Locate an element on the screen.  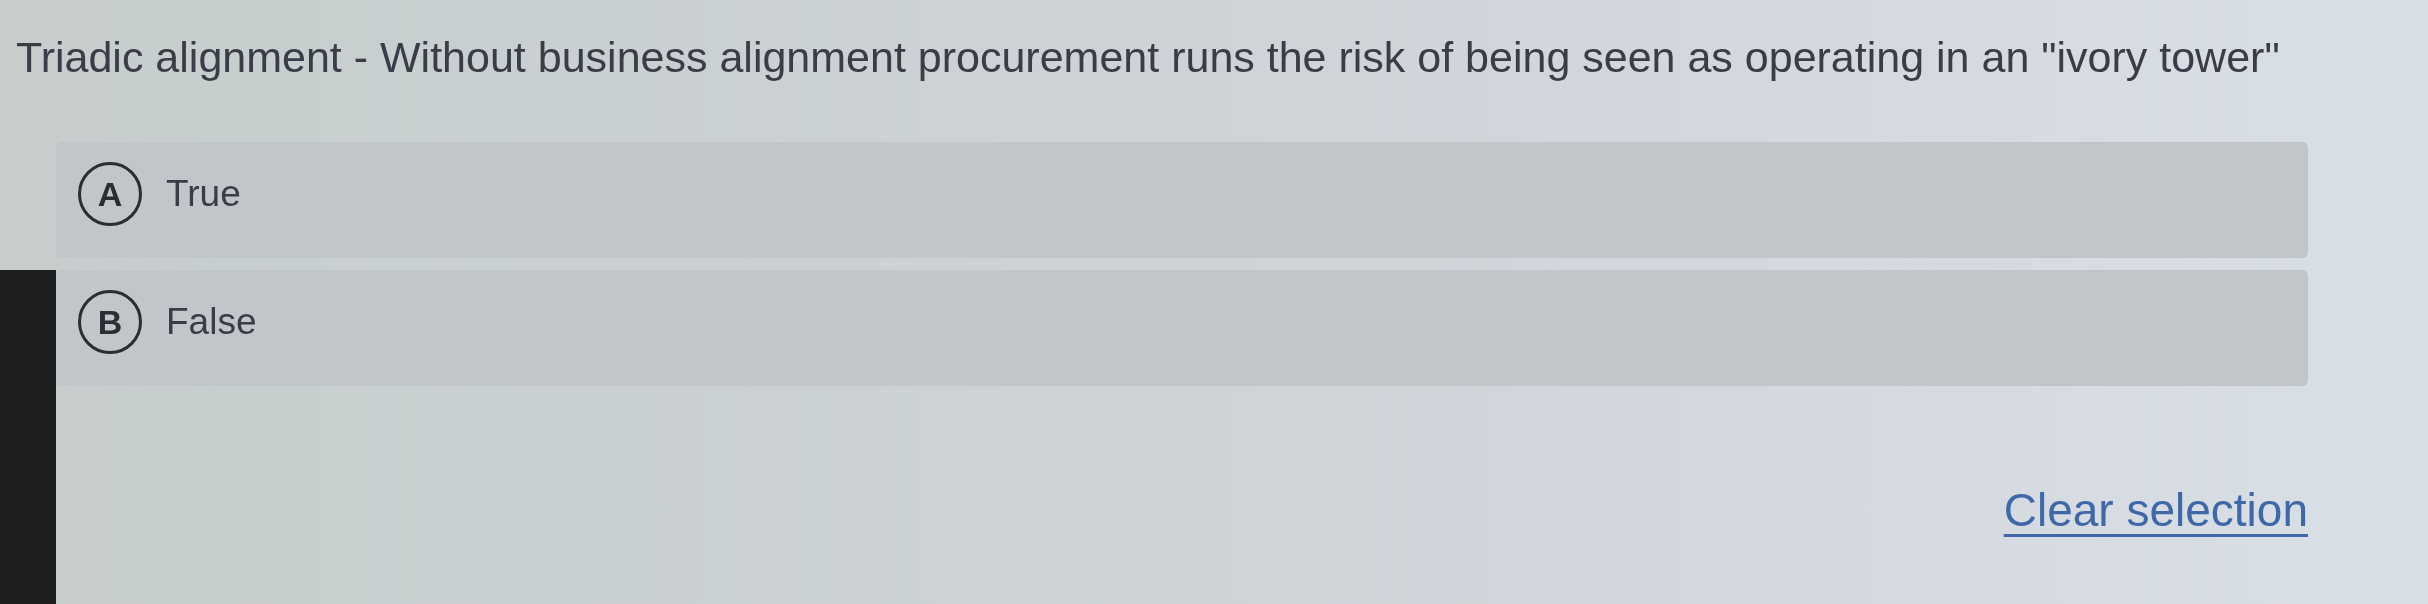
option-letter-badge: B is located at coordinates (110, 322).